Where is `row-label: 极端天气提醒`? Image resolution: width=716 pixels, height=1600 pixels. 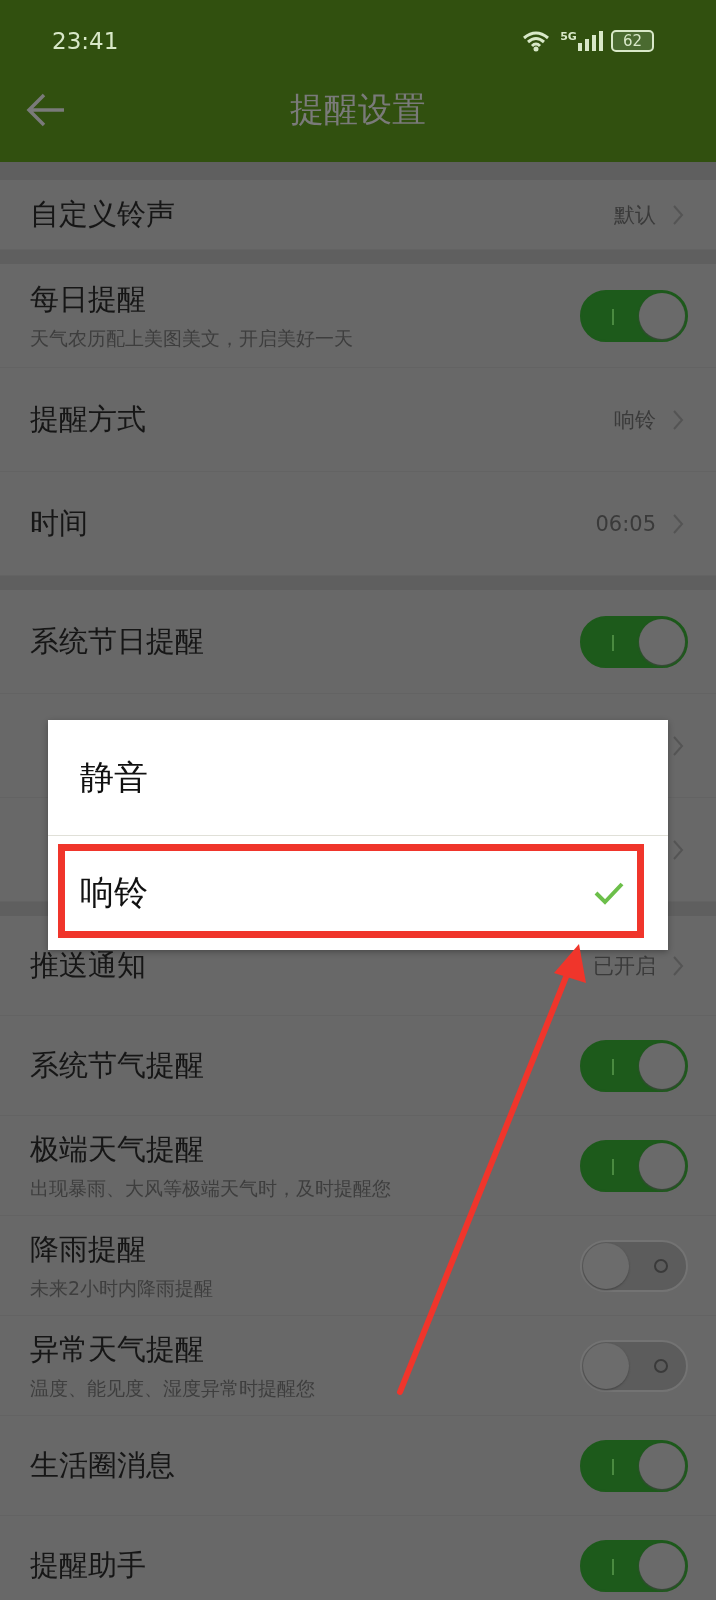
row-label: 极端天气提醒 is located at coordinates (117, 1149).